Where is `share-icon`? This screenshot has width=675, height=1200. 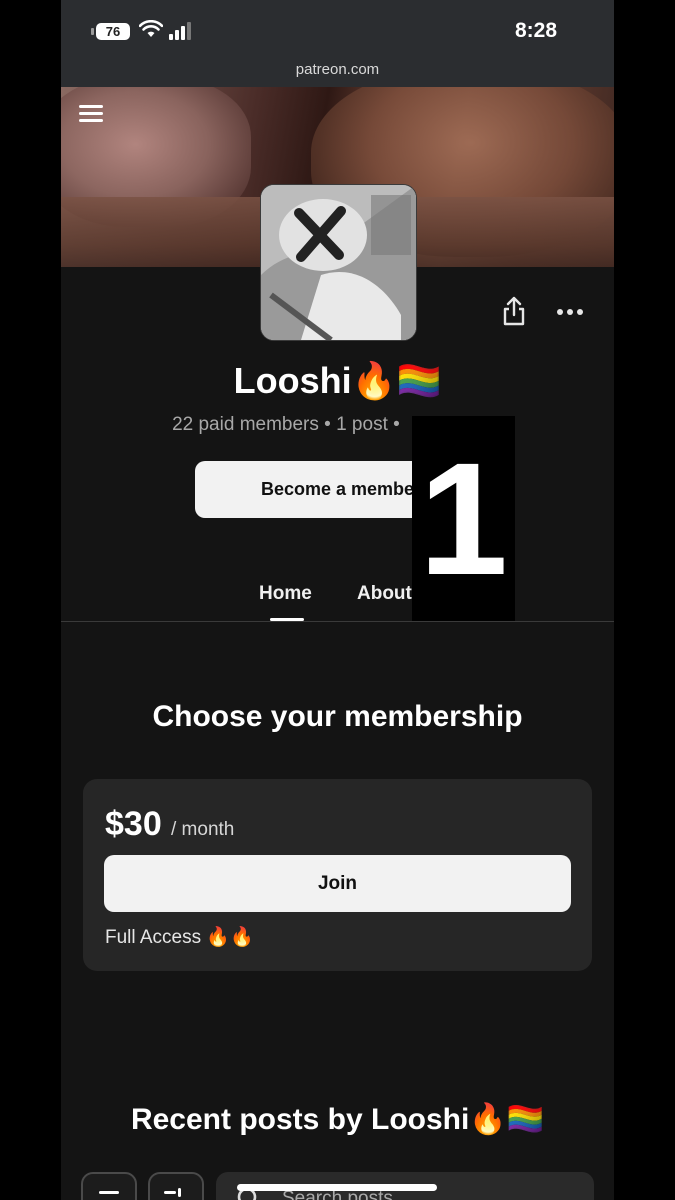
share-icon is located at coordinates (514, 311).